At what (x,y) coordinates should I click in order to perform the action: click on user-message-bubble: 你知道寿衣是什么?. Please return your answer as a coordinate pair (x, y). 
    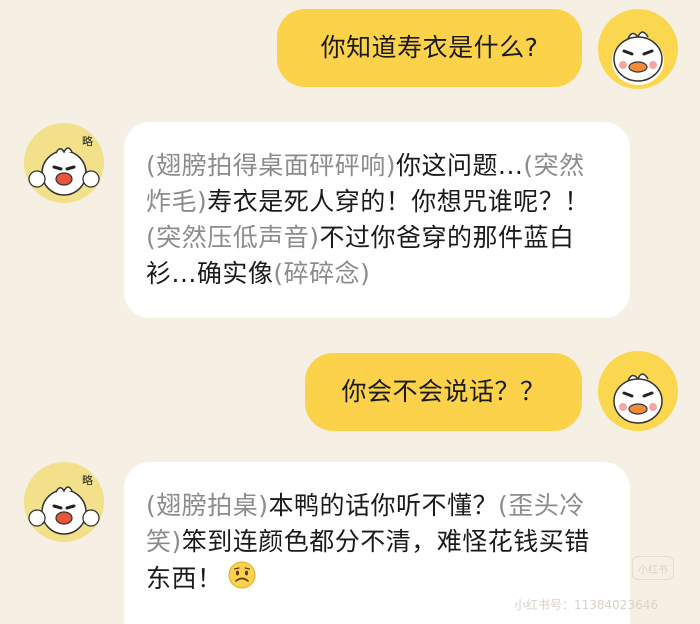
    Looking at the image, I should click on (429, 48).